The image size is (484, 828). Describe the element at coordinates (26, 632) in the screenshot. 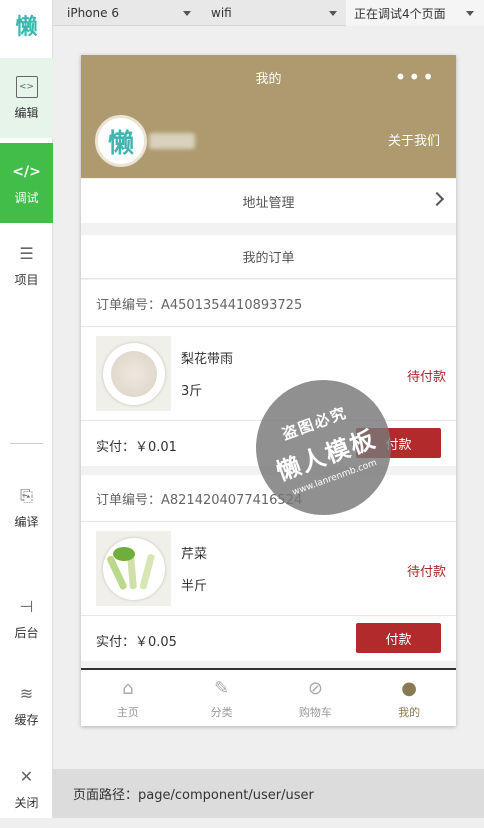

I see `sidebar-item-label: 后台` at that location.